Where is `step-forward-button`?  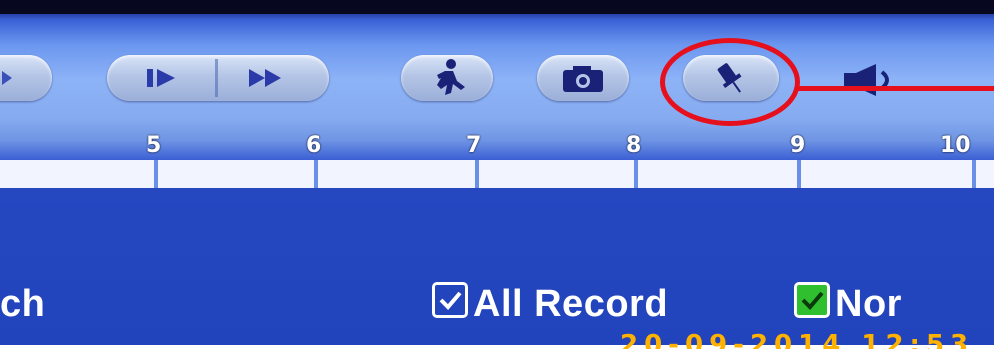 step-forward-button is located at coordinates (161, 78).